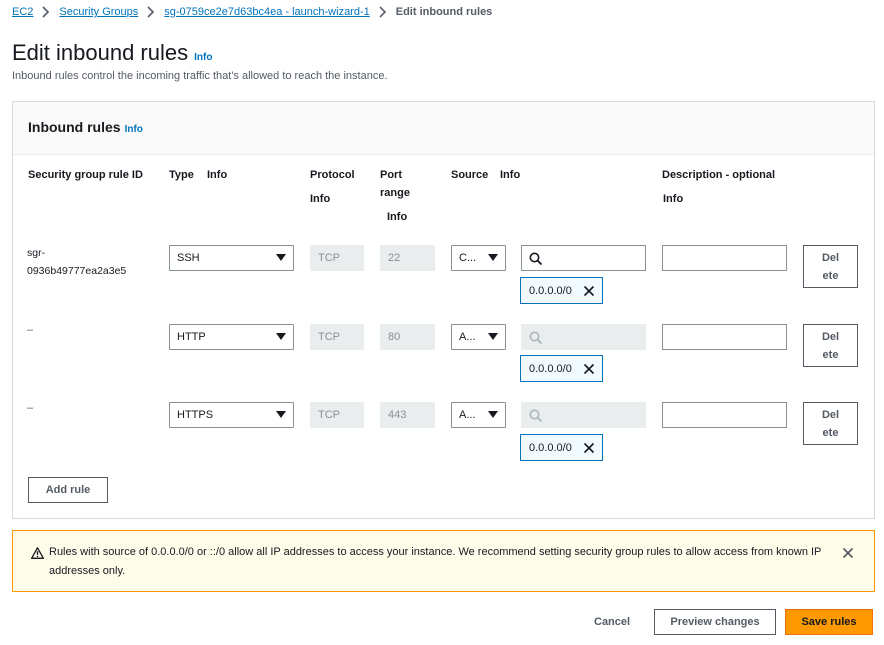 Image resolution: width=884 pixels, height=645 pixels. I want to click on type-select: HTTPS, so click(231, 415).